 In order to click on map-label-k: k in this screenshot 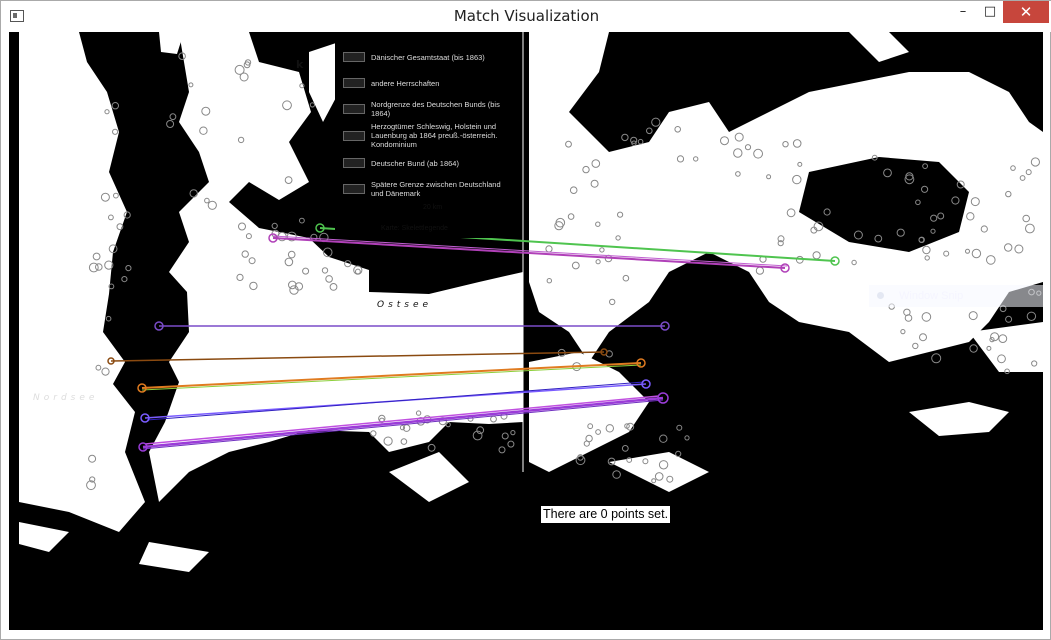, I will do `click(300, 64)`.